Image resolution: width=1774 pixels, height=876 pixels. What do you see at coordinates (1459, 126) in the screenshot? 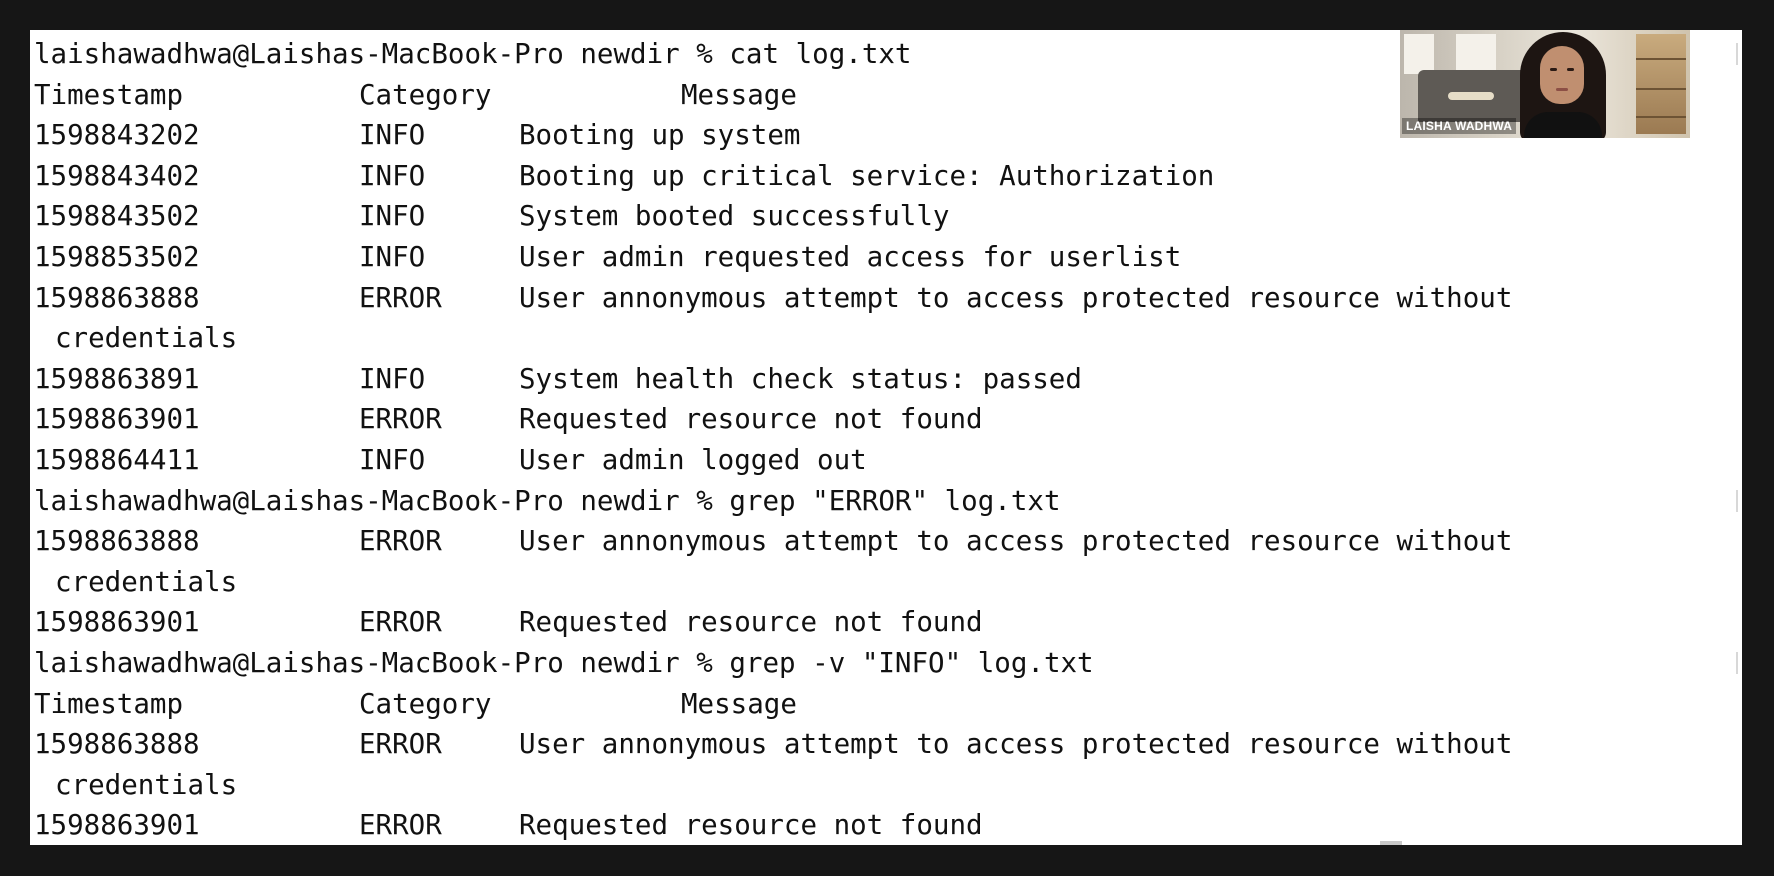
I see `participant-name-label: LAISHA WADHWA` at bounding box center [1459, 126].